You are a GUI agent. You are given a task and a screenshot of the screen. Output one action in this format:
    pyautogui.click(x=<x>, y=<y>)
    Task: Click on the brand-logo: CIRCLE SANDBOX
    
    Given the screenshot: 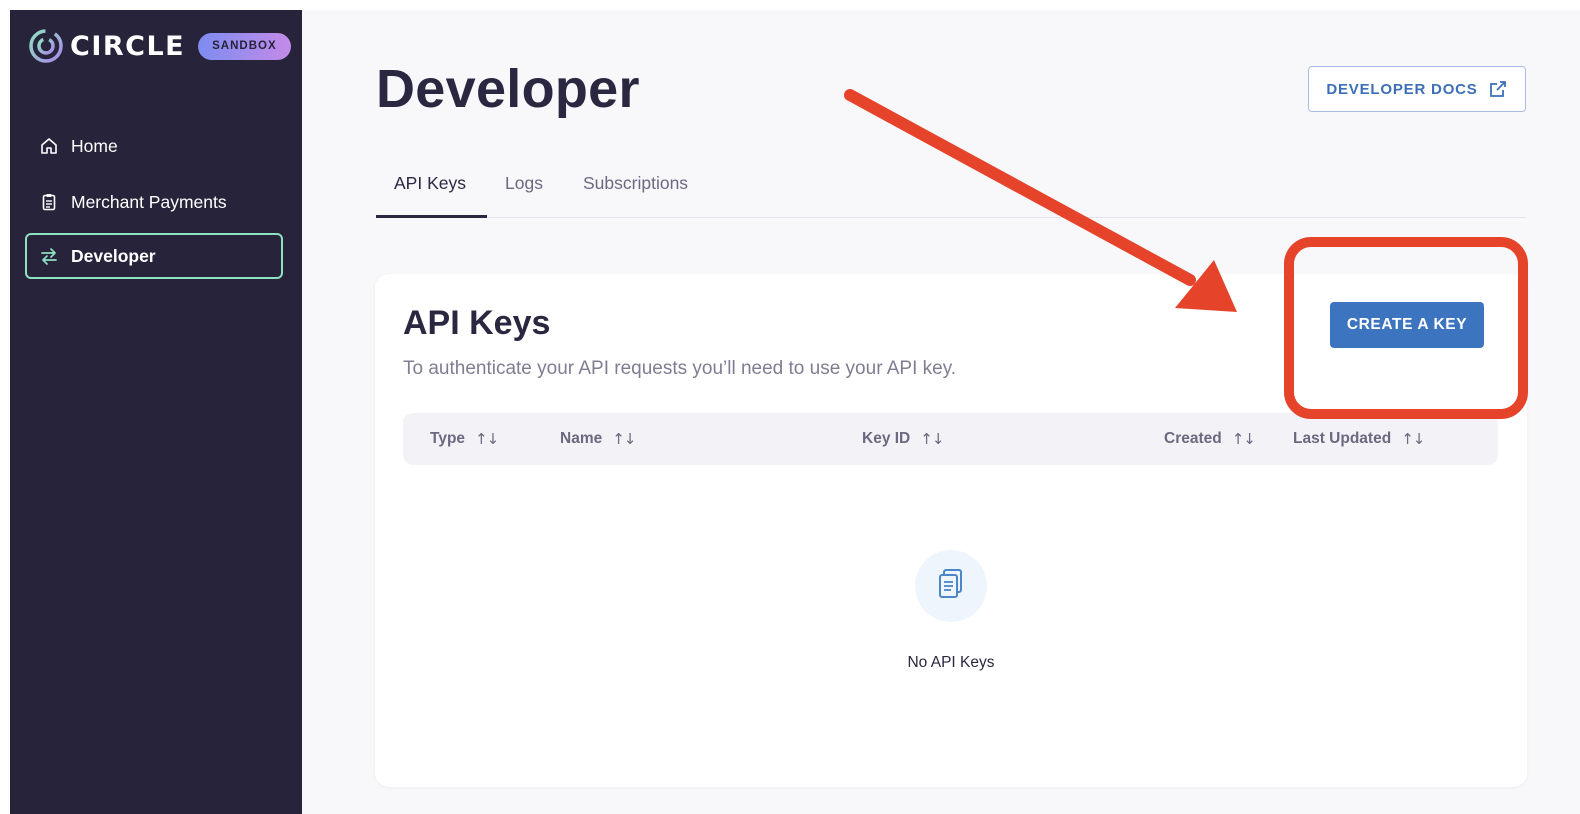 What is the action you would take?
    pyautogui.click(x=159, y=46)
    